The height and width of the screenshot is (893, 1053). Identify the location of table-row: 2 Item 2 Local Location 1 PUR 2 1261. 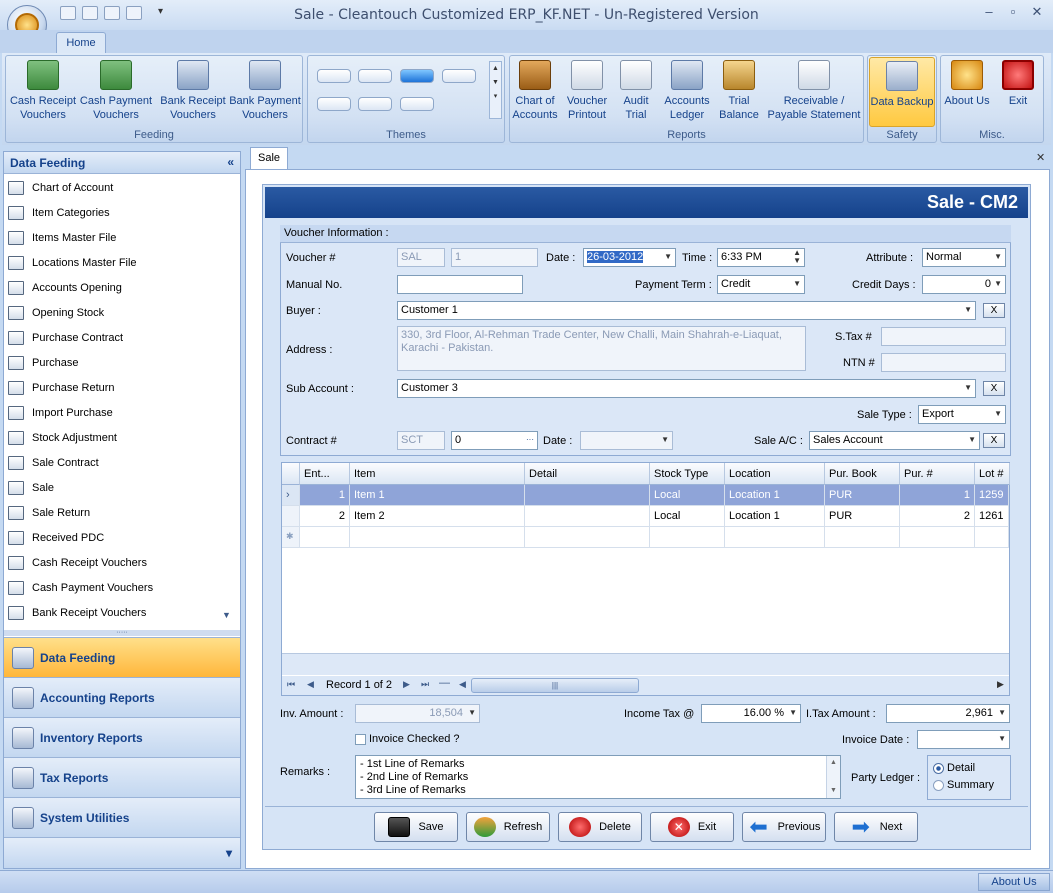
(645, 516).